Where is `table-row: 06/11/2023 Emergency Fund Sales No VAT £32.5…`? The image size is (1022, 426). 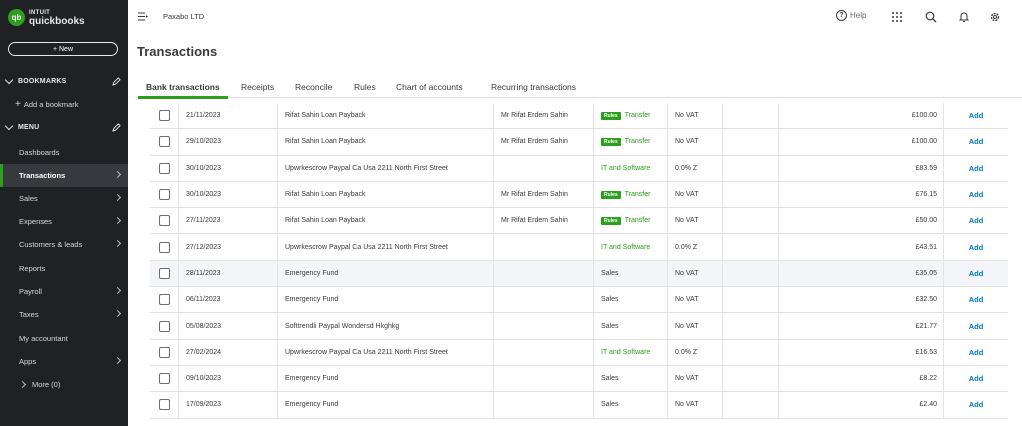
table-row: 06/11/2023 Emergency Fund Sales No VAT £32.5… is located at coordinates (579, 300).